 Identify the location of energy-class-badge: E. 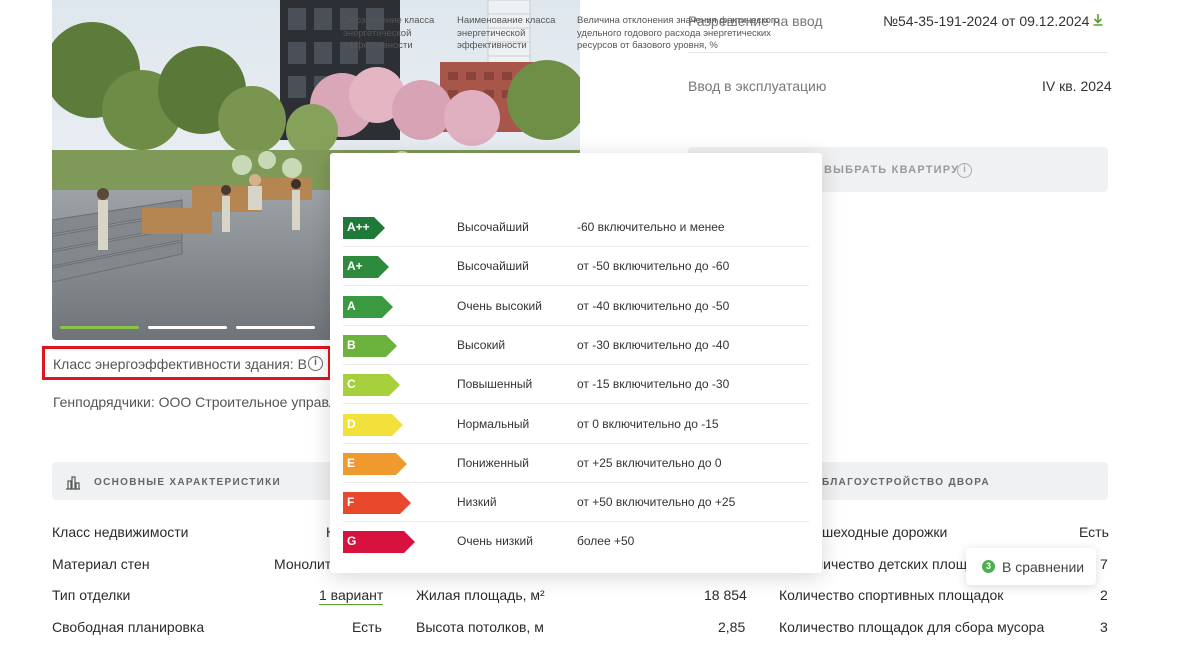
(375, 463).